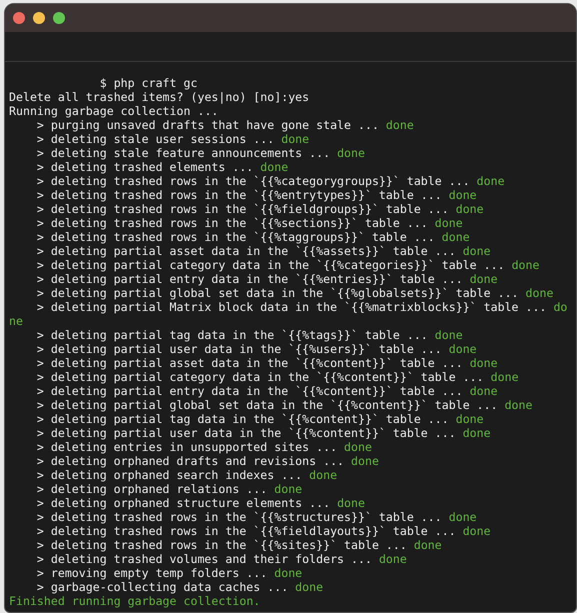 The width and height of the screenshot is (577, 613). What do you see at coordinates (19, 18) in the screenshot?
I see `close-button` at bounding box center [19, 18].